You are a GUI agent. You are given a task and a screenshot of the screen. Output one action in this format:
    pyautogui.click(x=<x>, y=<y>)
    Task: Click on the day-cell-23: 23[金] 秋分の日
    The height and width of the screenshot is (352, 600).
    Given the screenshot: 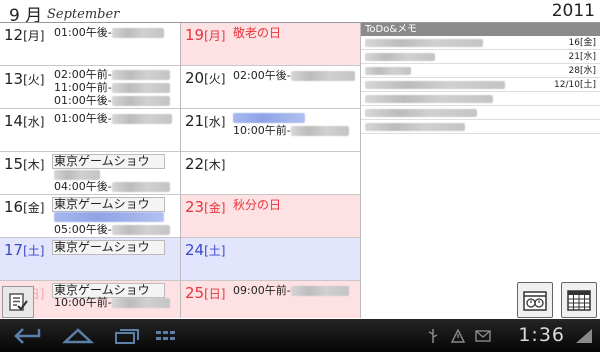 What is the action you would take?
    pyautogui.click(x=271, y=216)
    